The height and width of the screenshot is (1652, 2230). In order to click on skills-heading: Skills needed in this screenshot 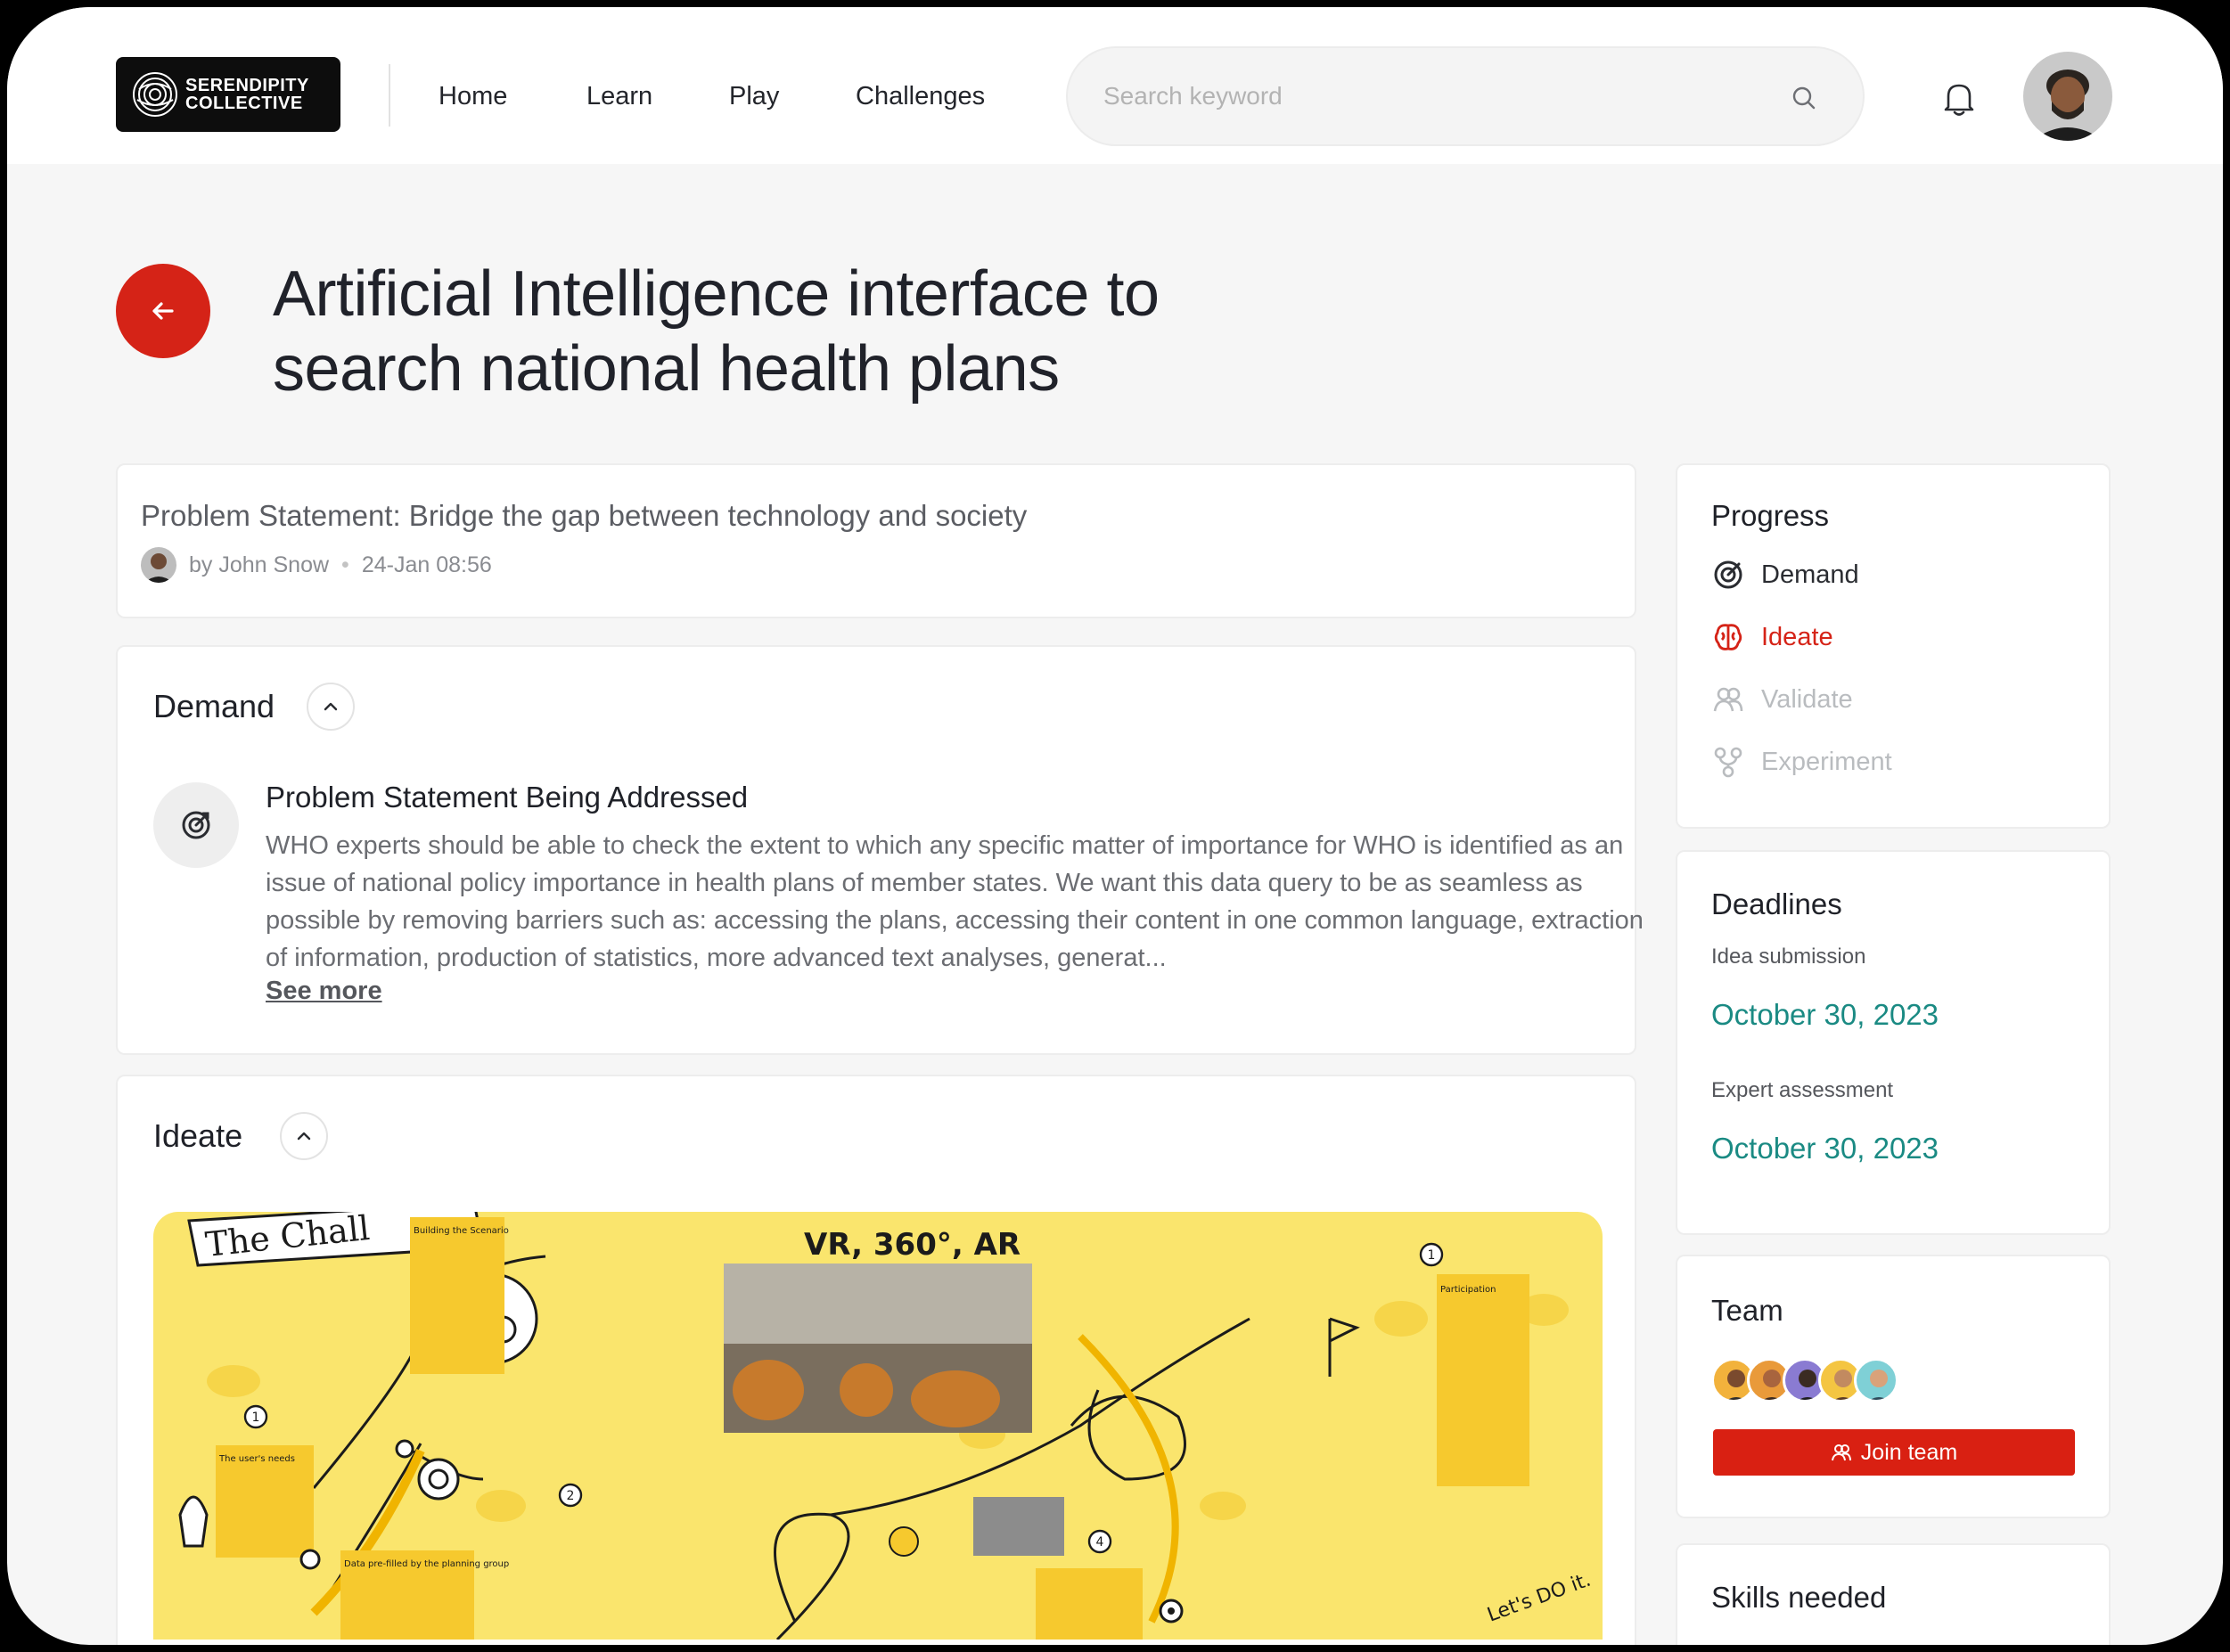, I will do `click(1799, 1598)`.